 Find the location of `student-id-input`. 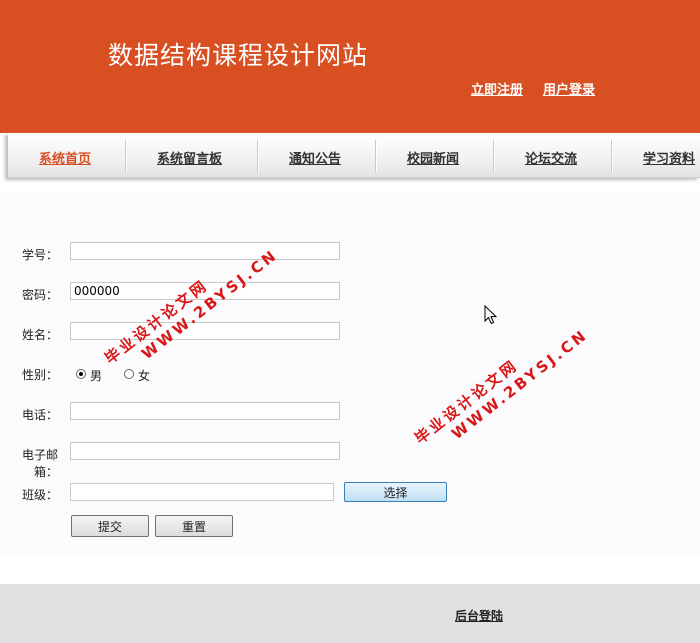

student-id-input is located at coordinates (205, 251).